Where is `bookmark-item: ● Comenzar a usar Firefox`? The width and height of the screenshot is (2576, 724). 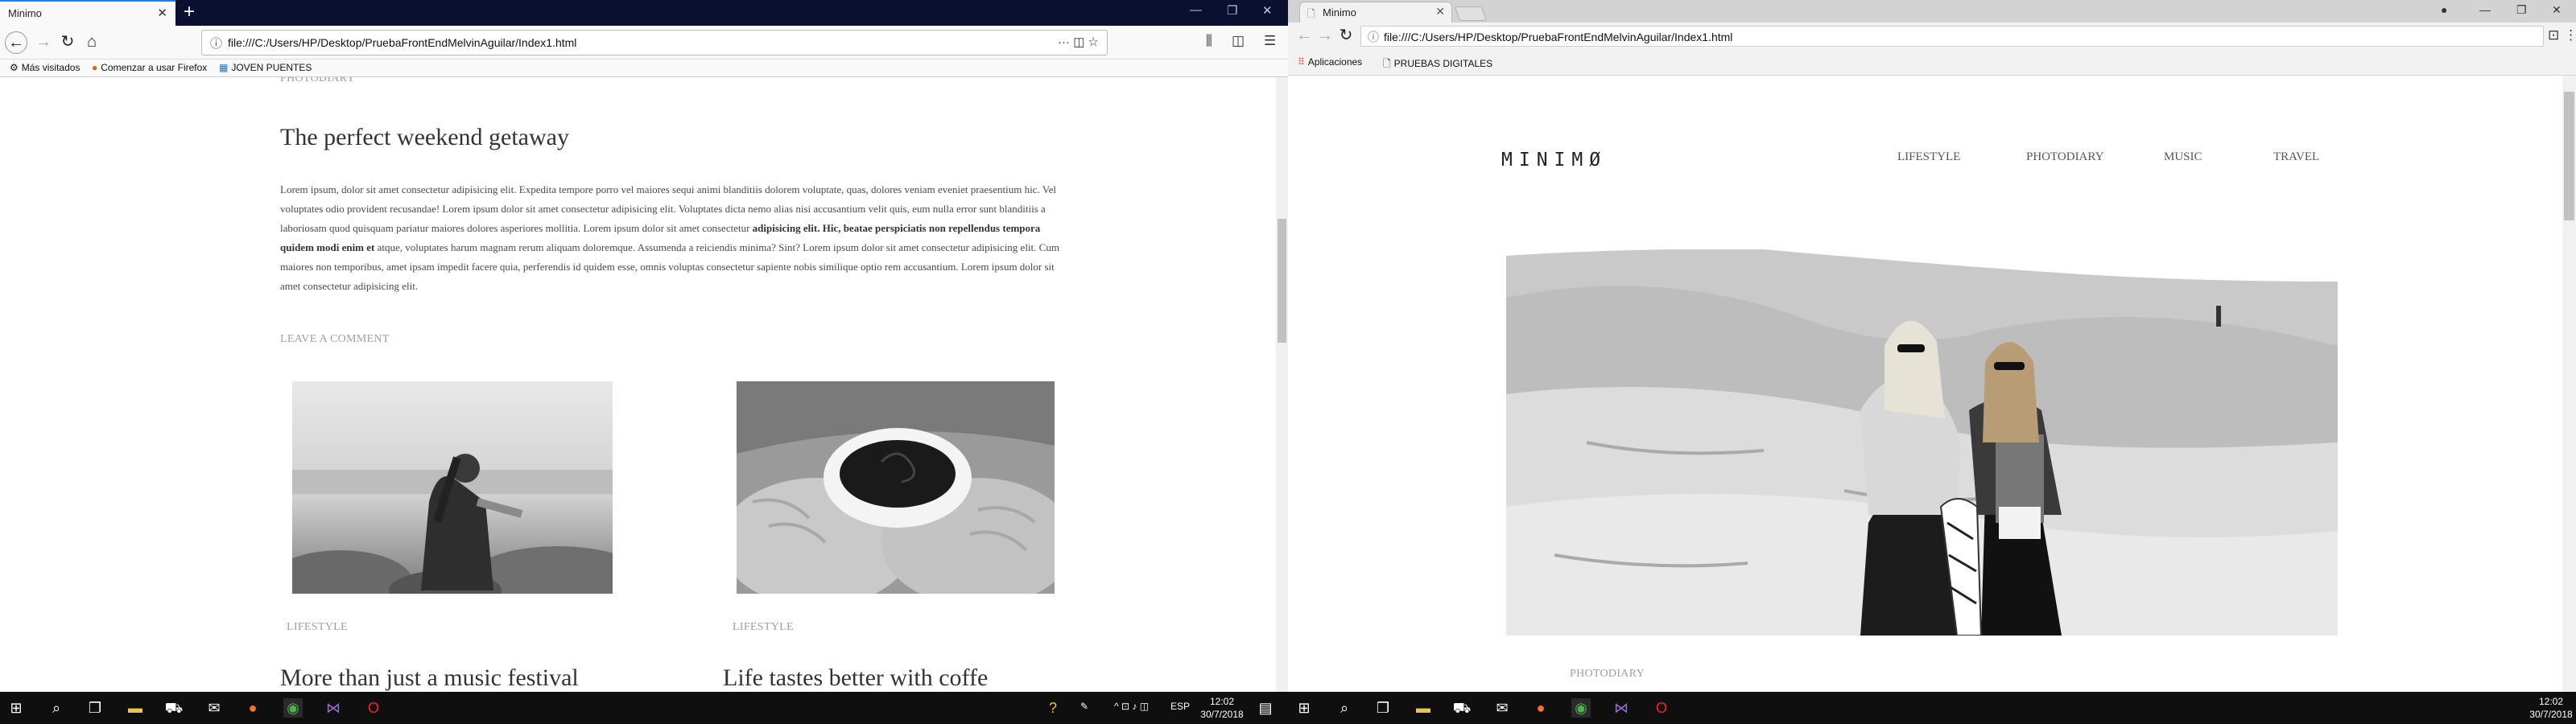
bookmark-item: ● Comenzar a usar Firefox is located at coordinates (149, 67).